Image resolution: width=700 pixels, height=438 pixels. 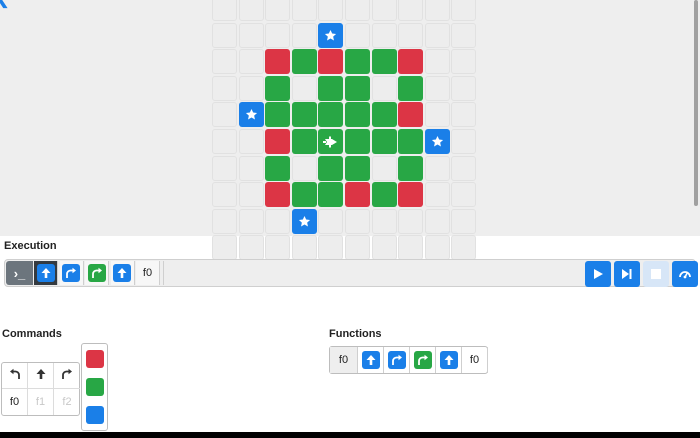 I want to click on execution-track, so click(x=373, y=273).